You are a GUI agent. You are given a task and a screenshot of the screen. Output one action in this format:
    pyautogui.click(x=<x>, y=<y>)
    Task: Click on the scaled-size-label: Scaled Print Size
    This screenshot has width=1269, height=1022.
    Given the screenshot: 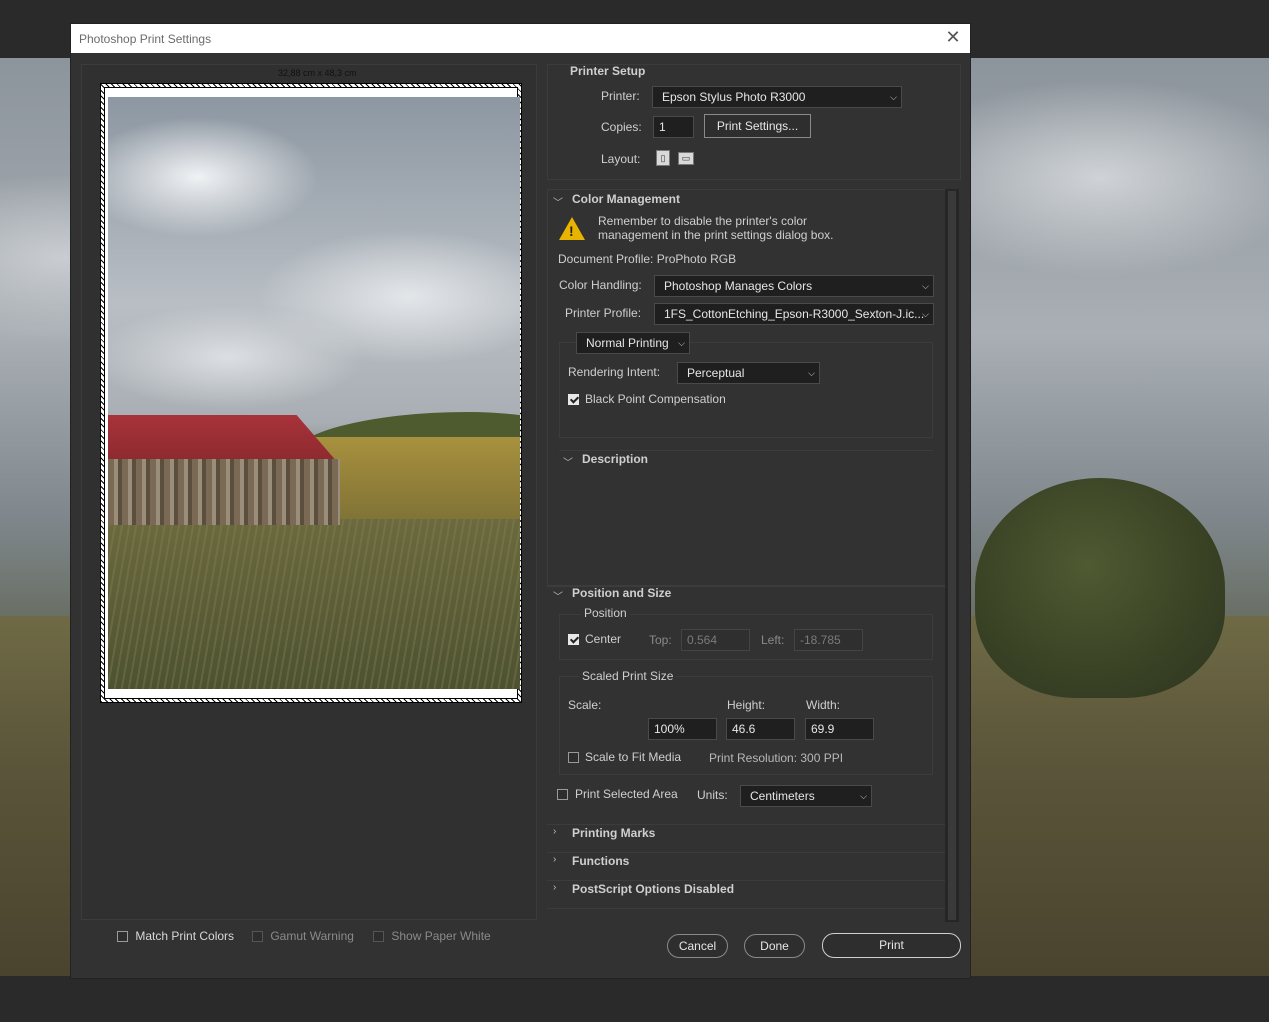 What is the action you would take?
    pyautogui.click(x=628, y=676)
    